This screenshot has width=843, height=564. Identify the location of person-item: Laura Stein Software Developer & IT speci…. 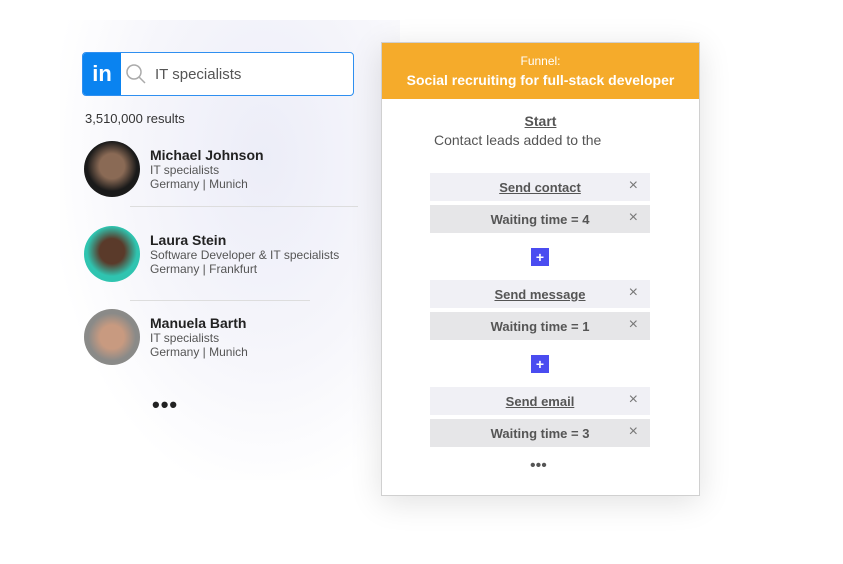
(211, 254).